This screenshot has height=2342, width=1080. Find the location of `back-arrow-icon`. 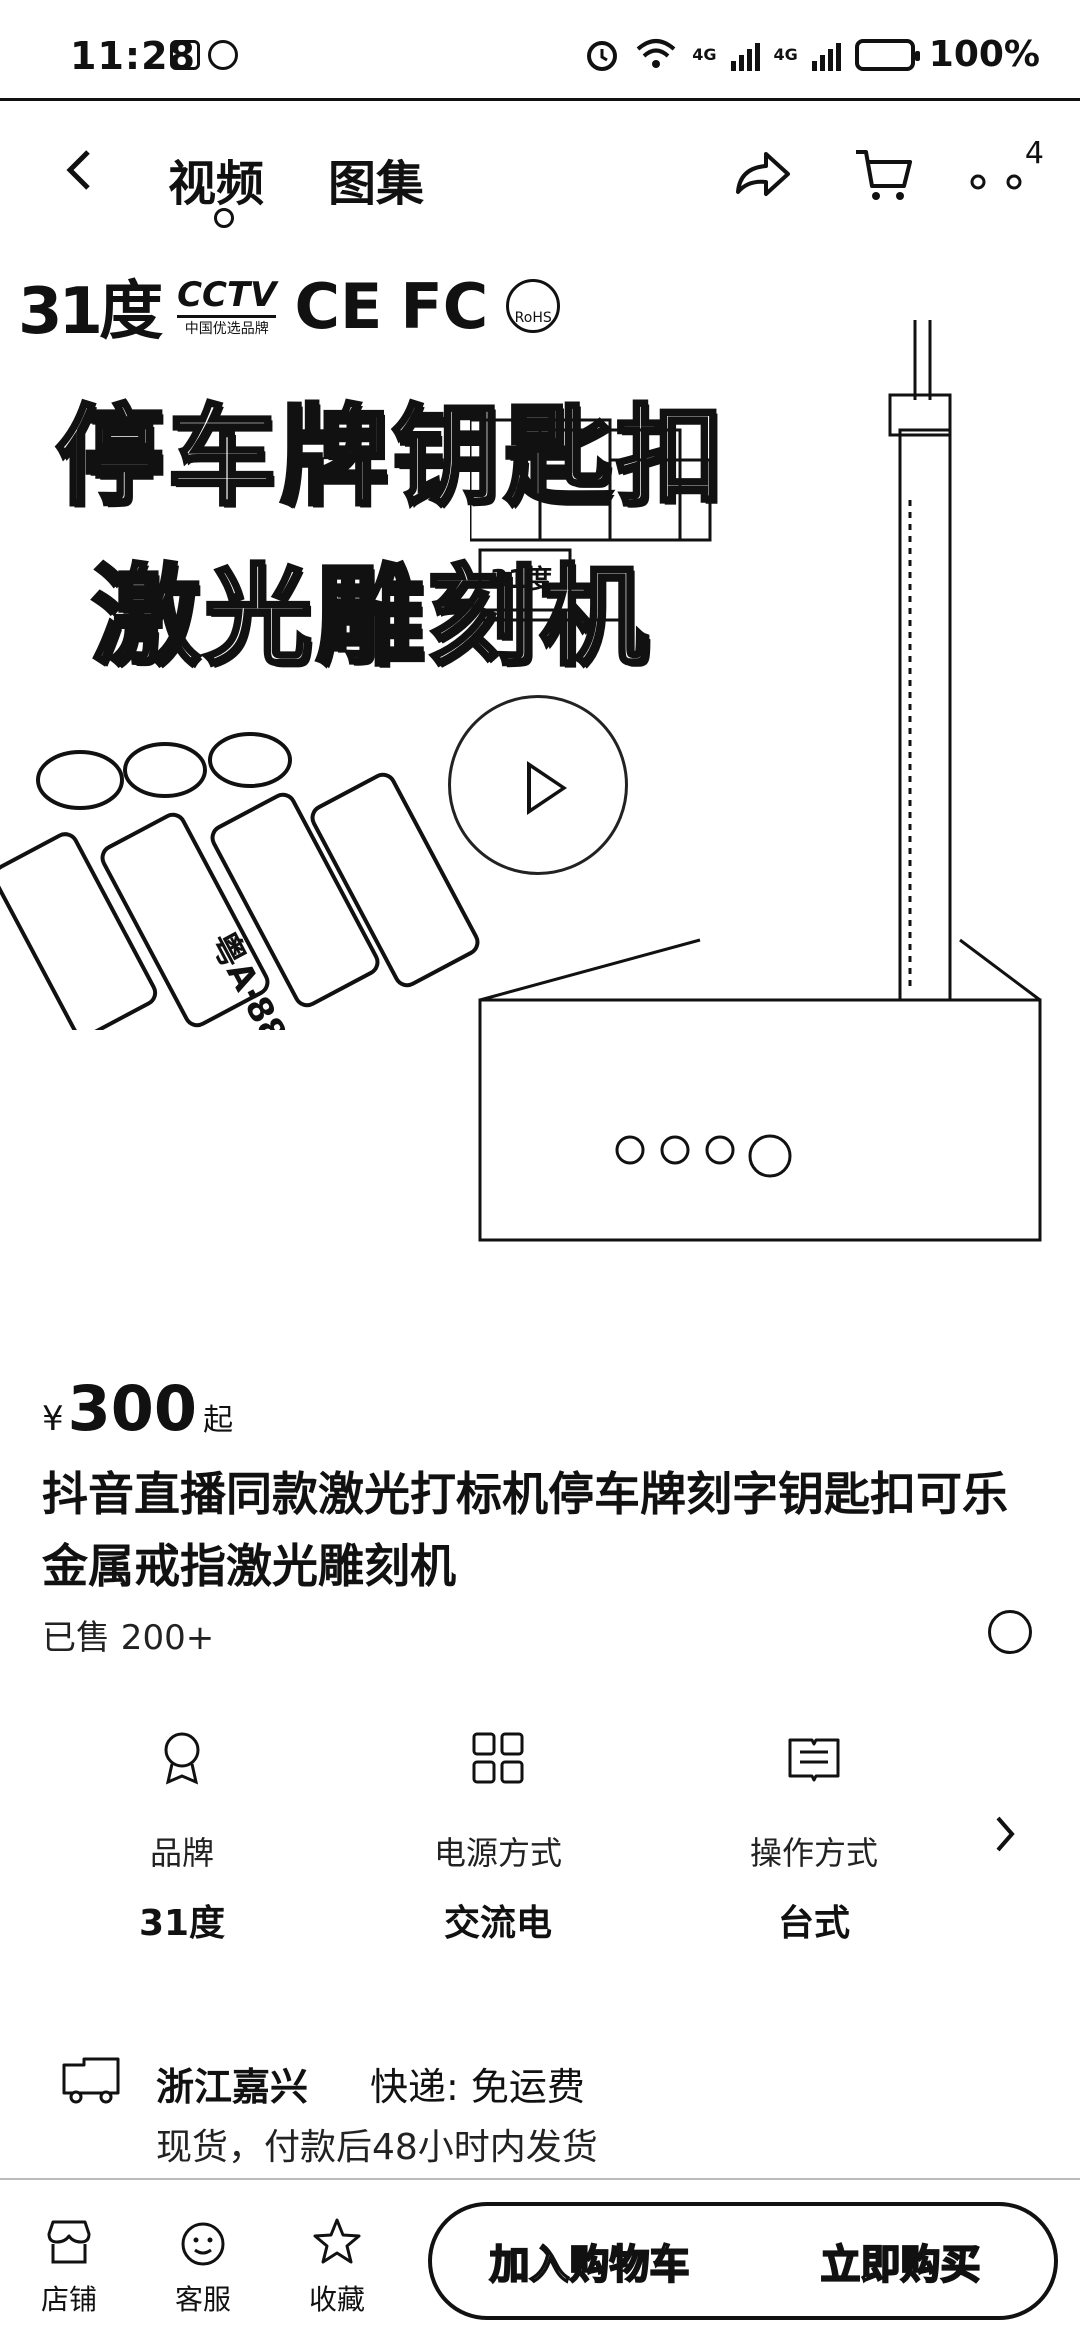

back-arrow-icon is located at coordinates (80, 170).